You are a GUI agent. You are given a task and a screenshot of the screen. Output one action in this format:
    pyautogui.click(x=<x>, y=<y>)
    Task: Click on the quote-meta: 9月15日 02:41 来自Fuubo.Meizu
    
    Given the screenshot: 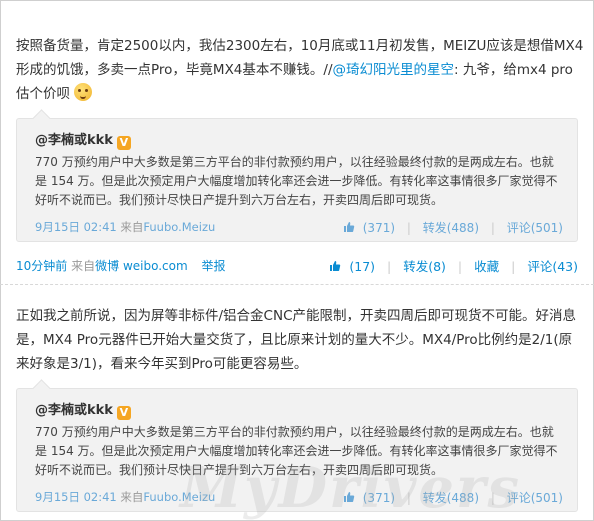 What is the action you would take?
    pyautogui.click(x=125, y=227)
    